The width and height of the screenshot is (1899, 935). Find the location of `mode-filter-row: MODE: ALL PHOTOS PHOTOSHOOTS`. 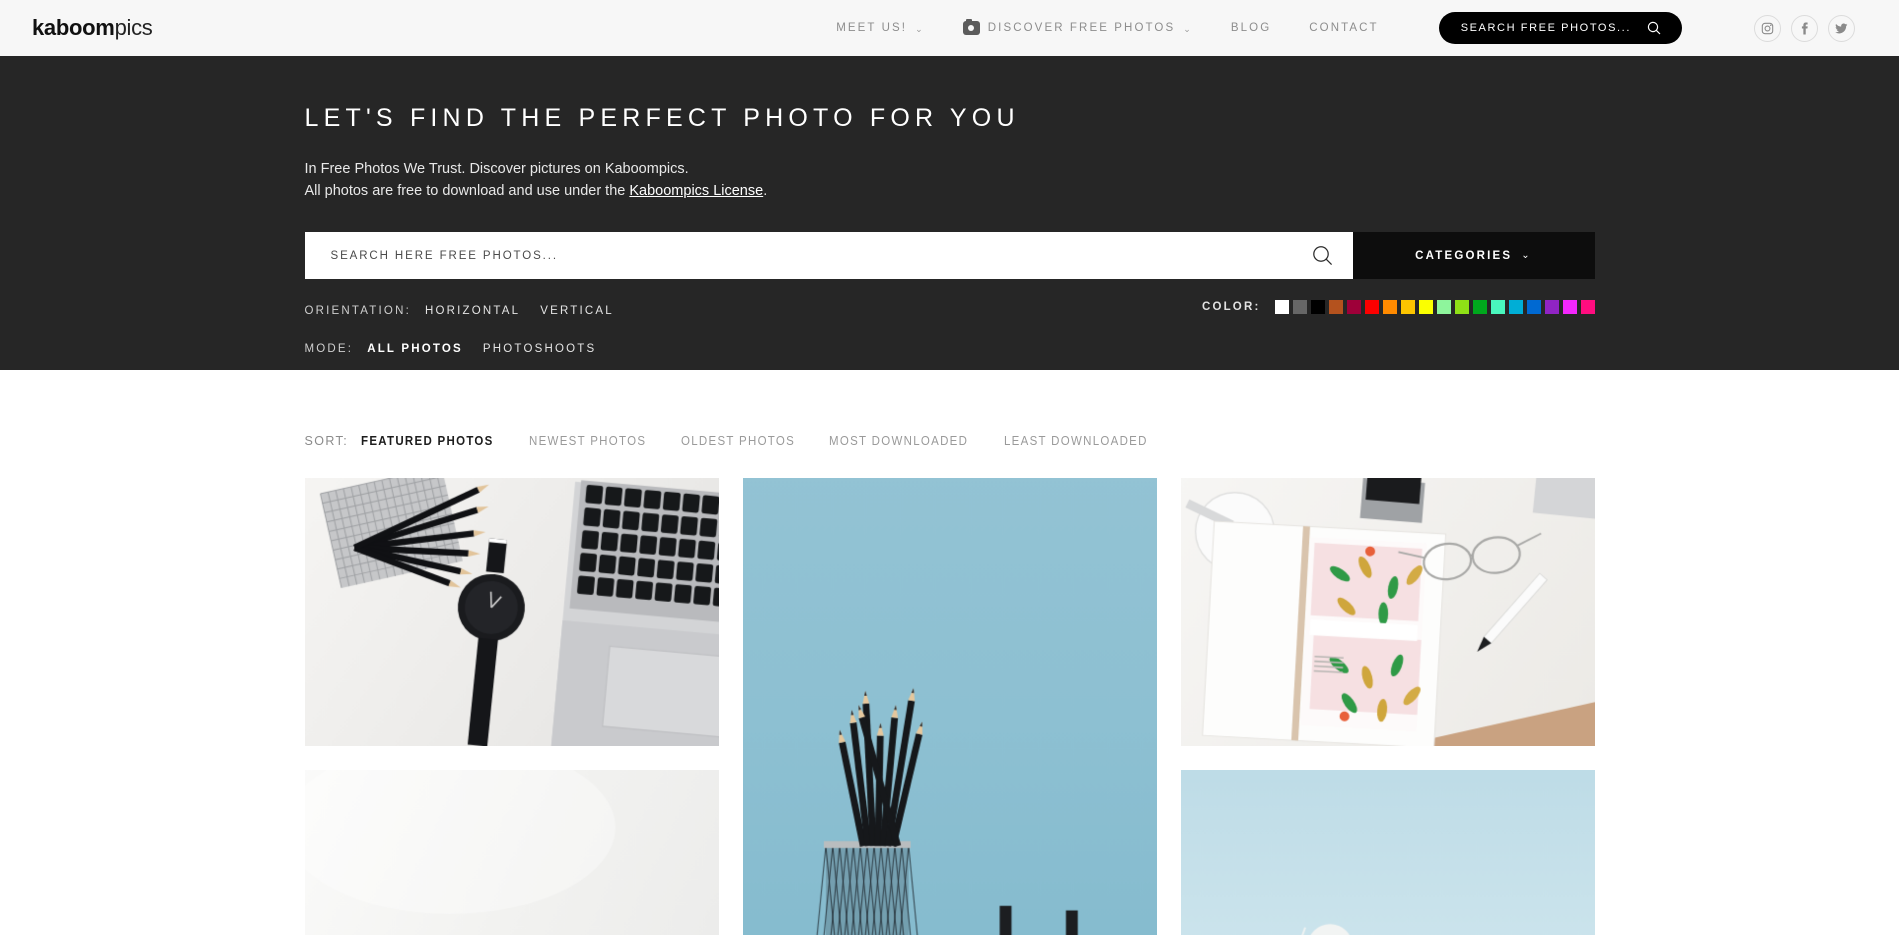

mode-filter-row: MODE: ALL PHOTOS PHOTOSHOOTS is located at coordinates (950, 349).